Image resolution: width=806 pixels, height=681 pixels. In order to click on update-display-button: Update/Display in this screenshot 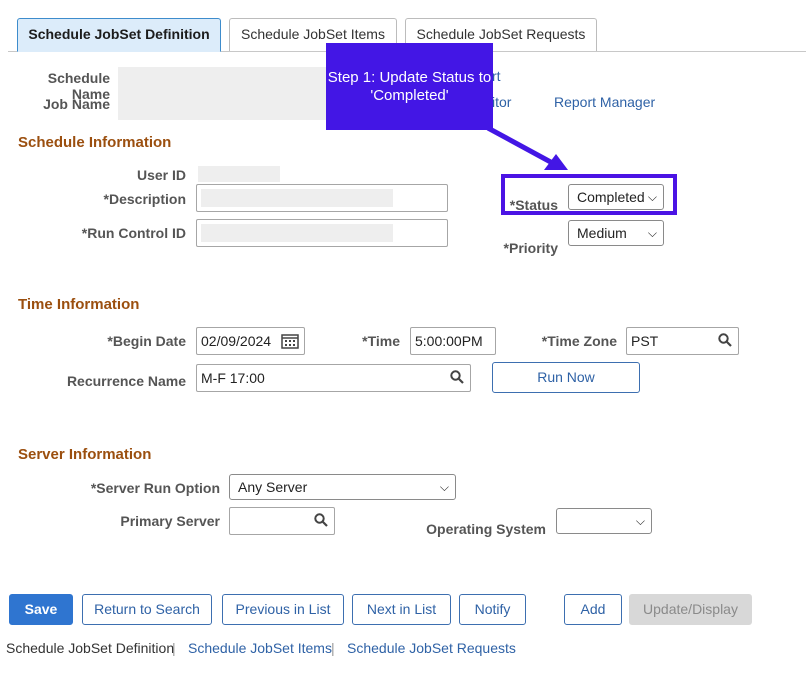, I will do `click(690, 609)`.